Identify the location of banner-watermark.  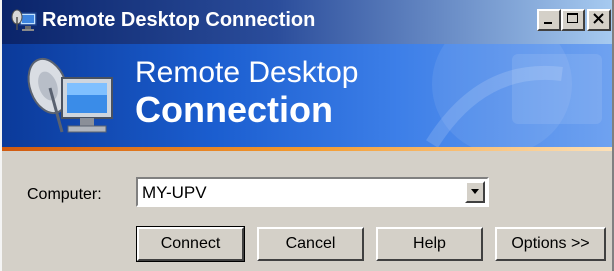
(514, 95).